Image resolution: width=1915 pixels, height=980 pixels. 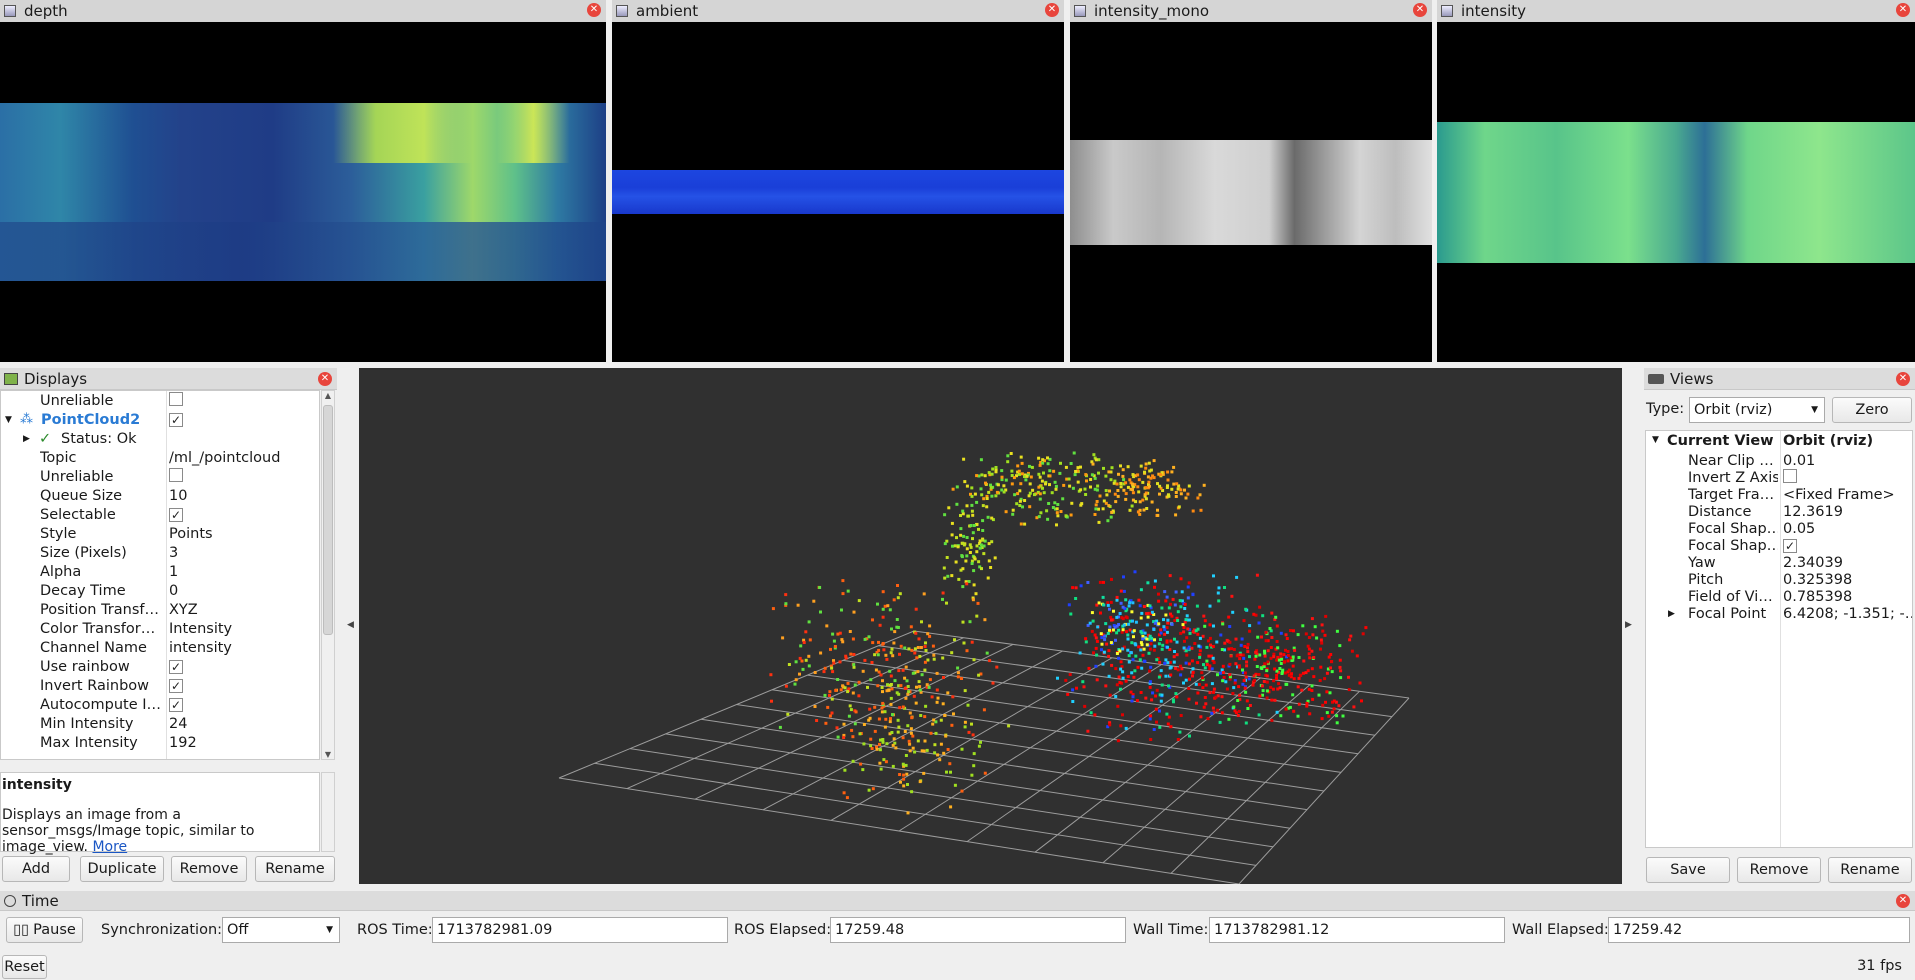 I want to click on scroll-up-icon: ▲, so click(x=328, y=395).